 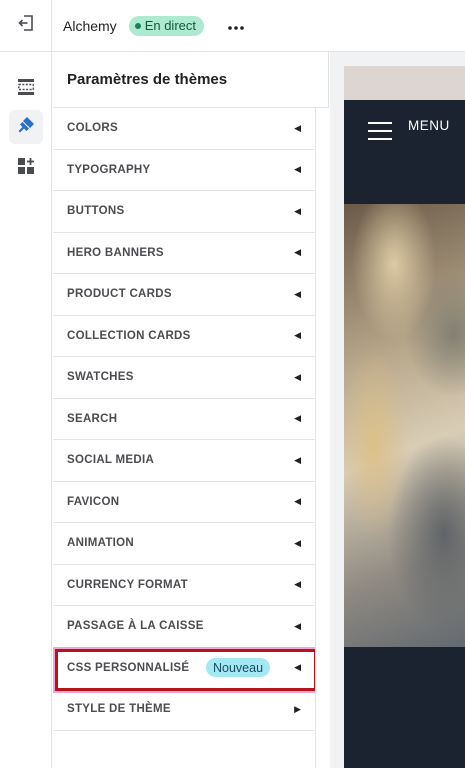 What do you see at coordinates (404, 83) in the screenshot?
I see `preview-announcement-bar` at bounding box center [404, 83].